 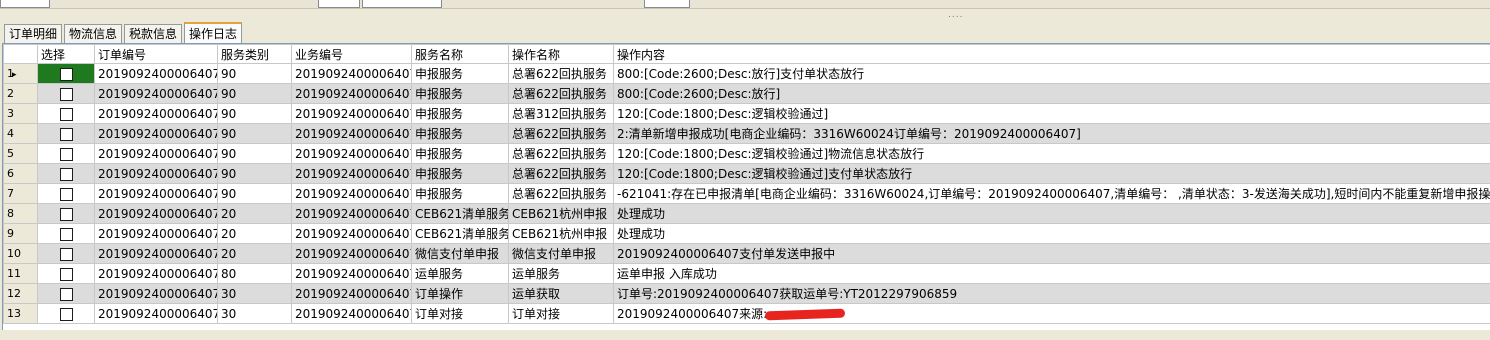 I want to click on row-indicator: 3, so click(x=20, y=113).